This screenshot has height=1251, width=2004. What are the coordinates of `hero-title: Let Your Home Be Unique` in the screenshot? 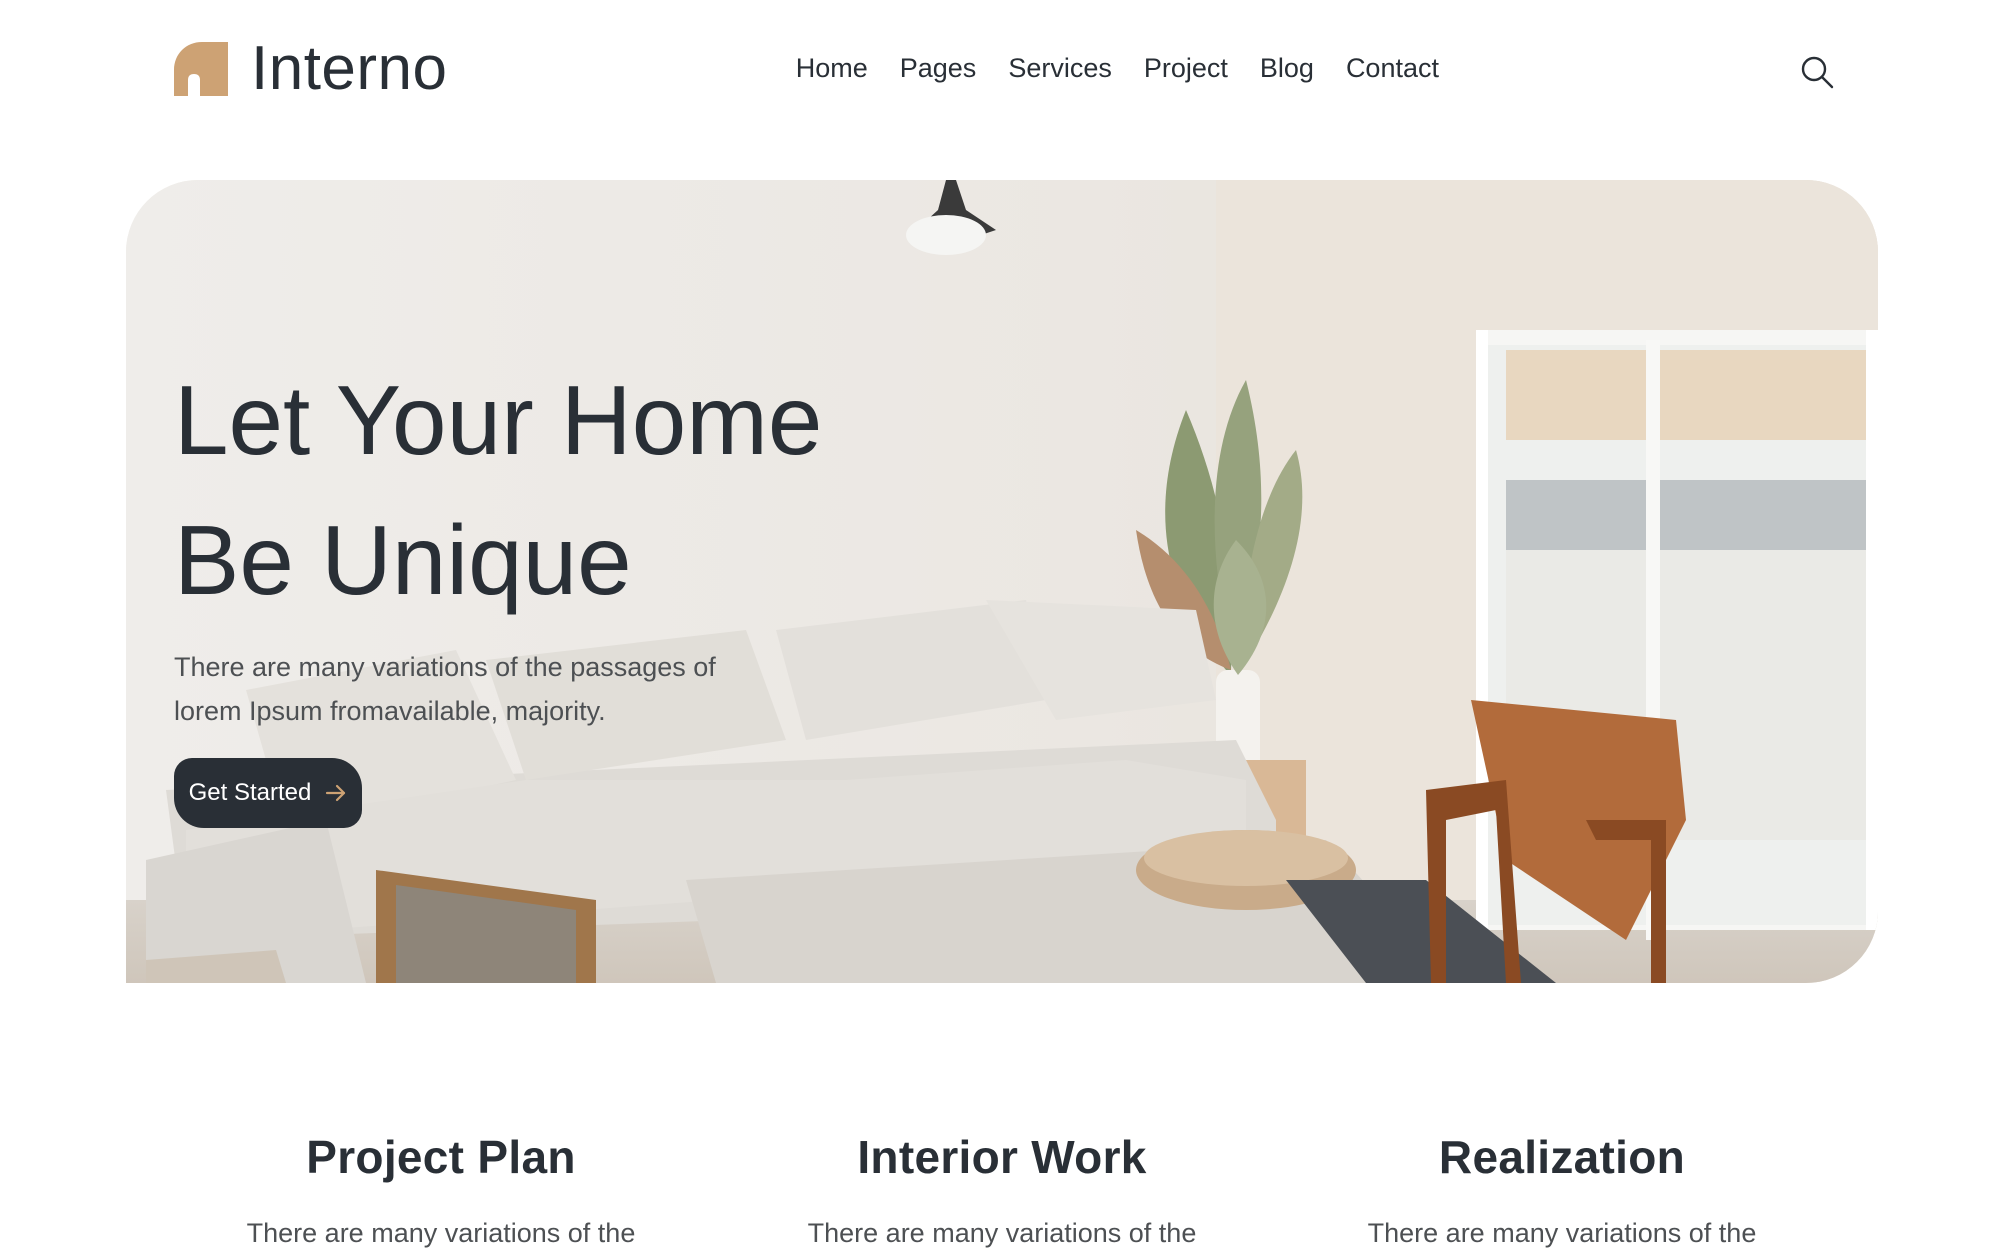 It's located at (498, 490).